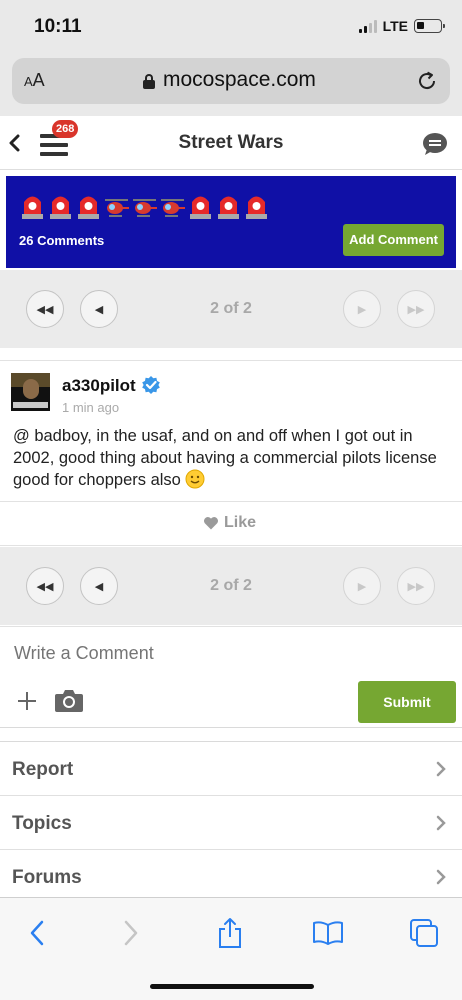 The image size is (462, 1000). I want to click on status-bar: 10:11 LTE, so click(231, 26).